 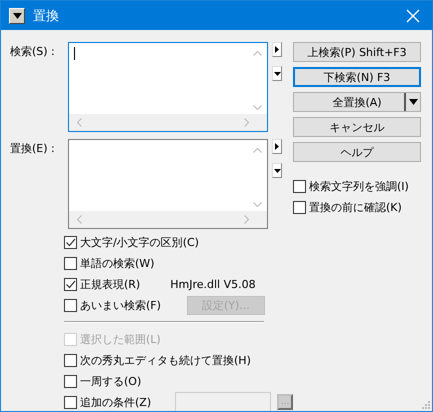 What do you see at coordinates (413, 15) in the screenshot?
I see `close-icon` at bounding box center [413, 15].